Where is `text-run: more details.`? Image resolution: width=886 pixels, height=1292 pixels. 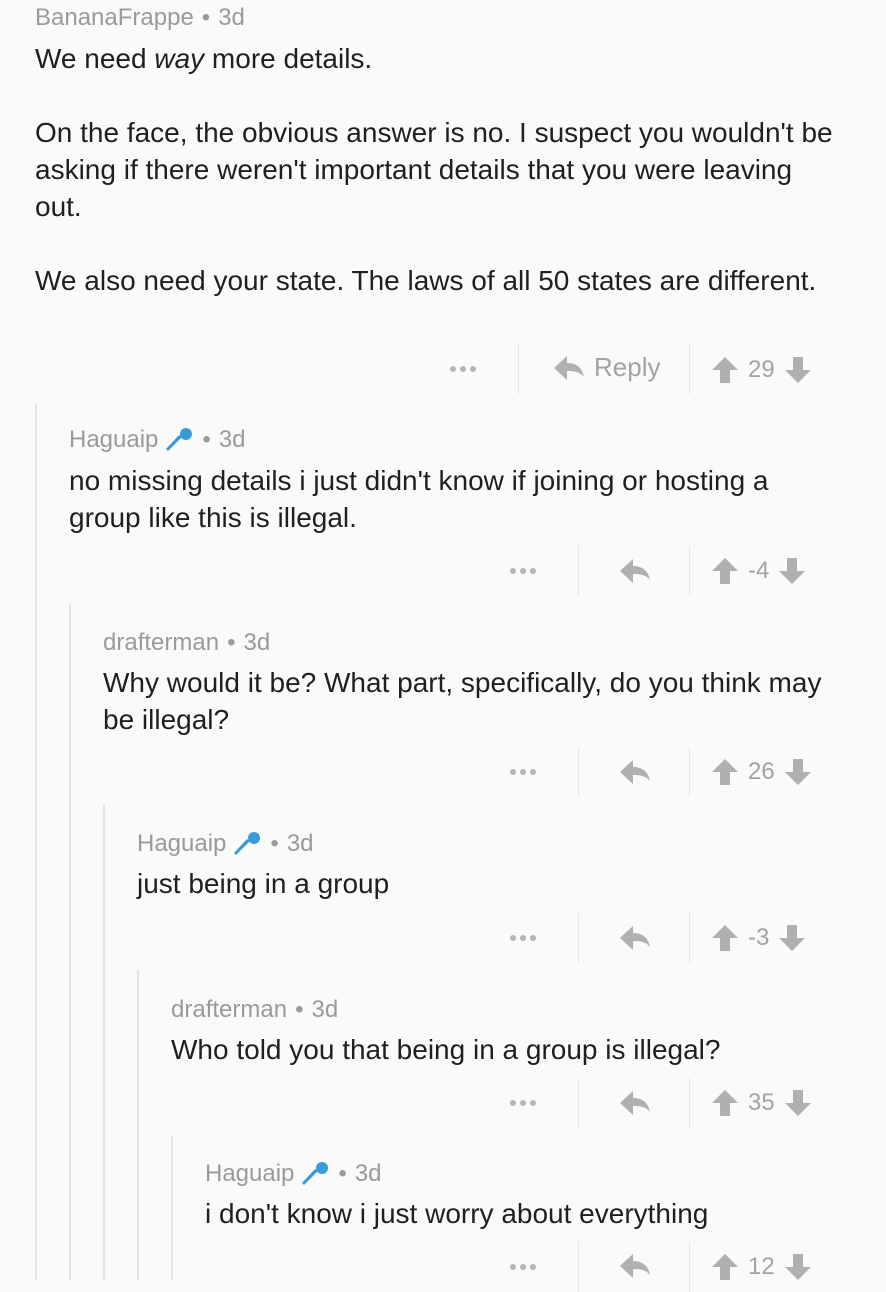 text-run: more details. is located at coordinates (288, 58).